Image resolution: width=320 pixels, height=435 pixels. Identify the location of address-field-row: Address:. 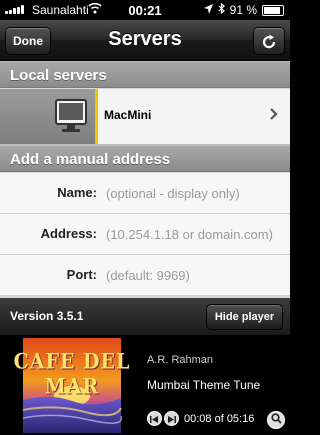
(145, 234).